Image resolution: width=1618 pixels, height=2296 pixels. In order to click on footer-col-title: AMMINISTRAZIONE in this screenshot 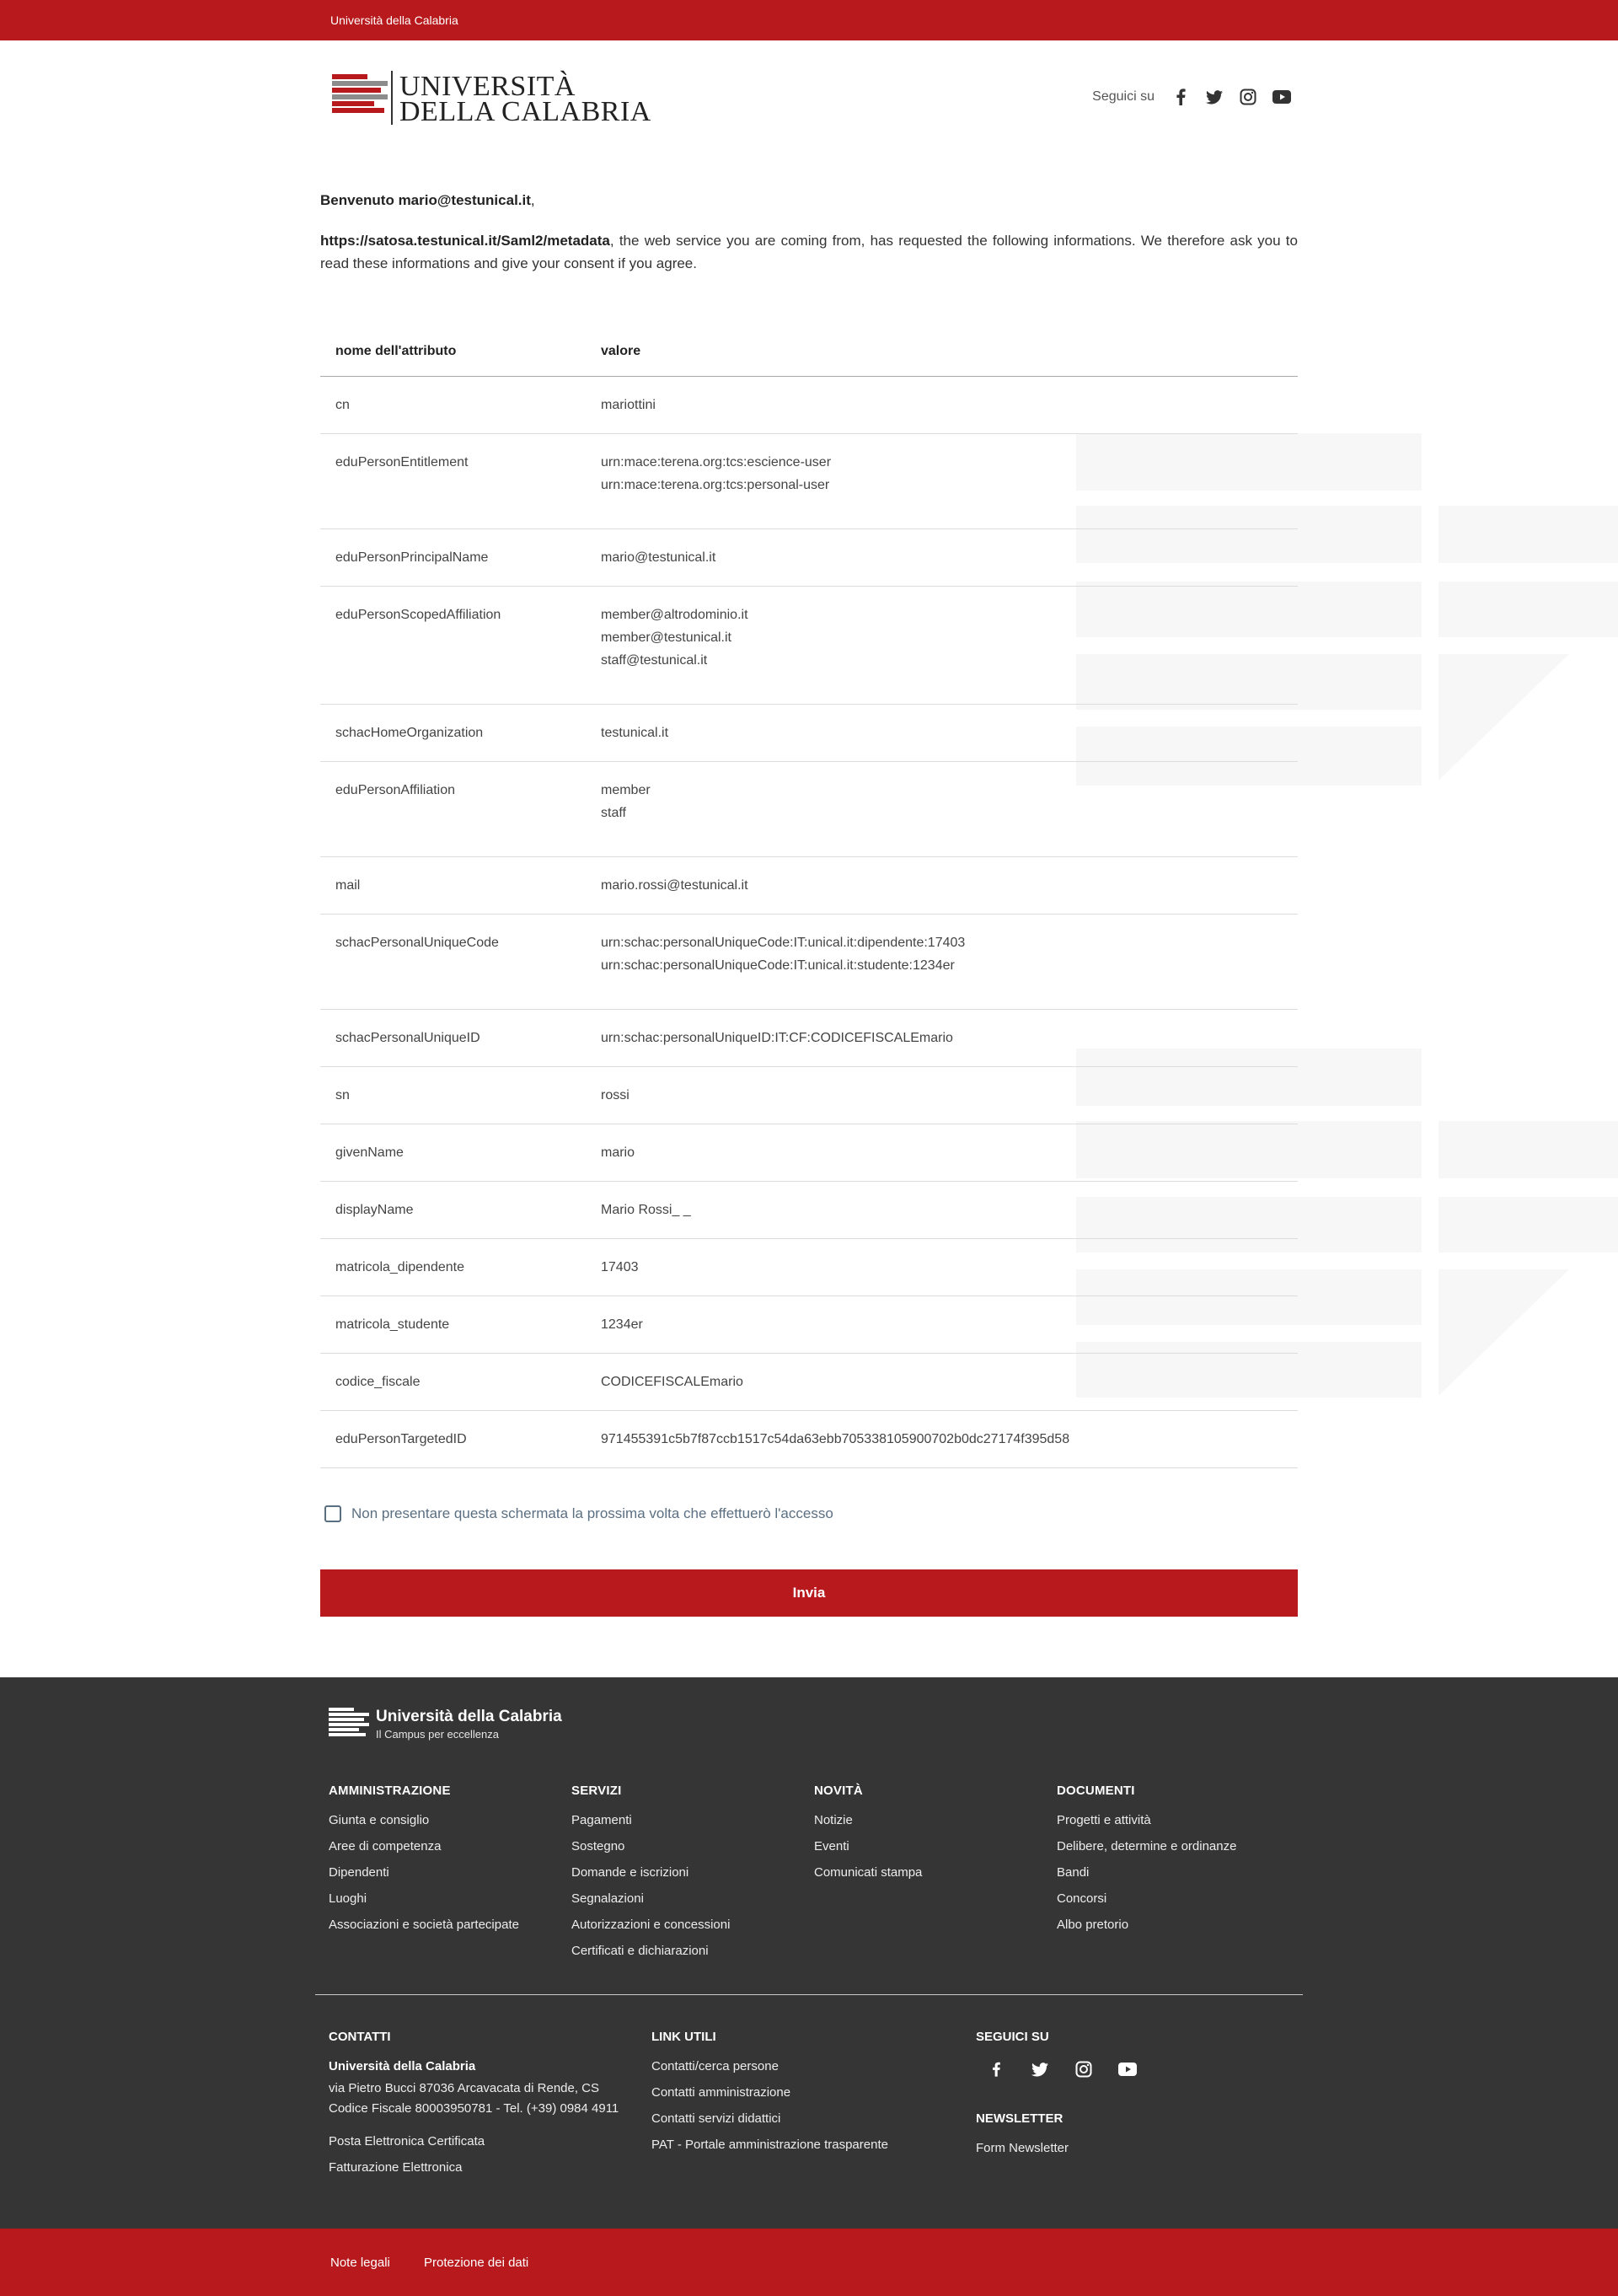, I will do `click(390, 1791)`.